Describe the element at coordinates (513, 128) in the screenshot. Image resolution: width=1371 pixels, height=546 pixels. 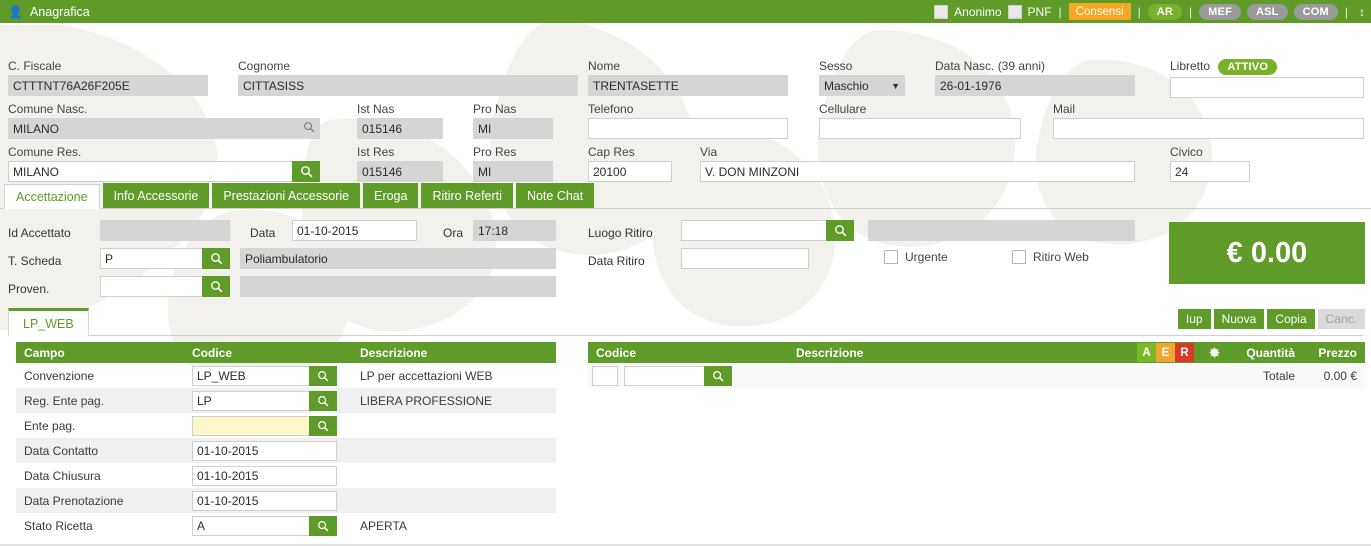
I see `pro-nas-input: MI` at that location.